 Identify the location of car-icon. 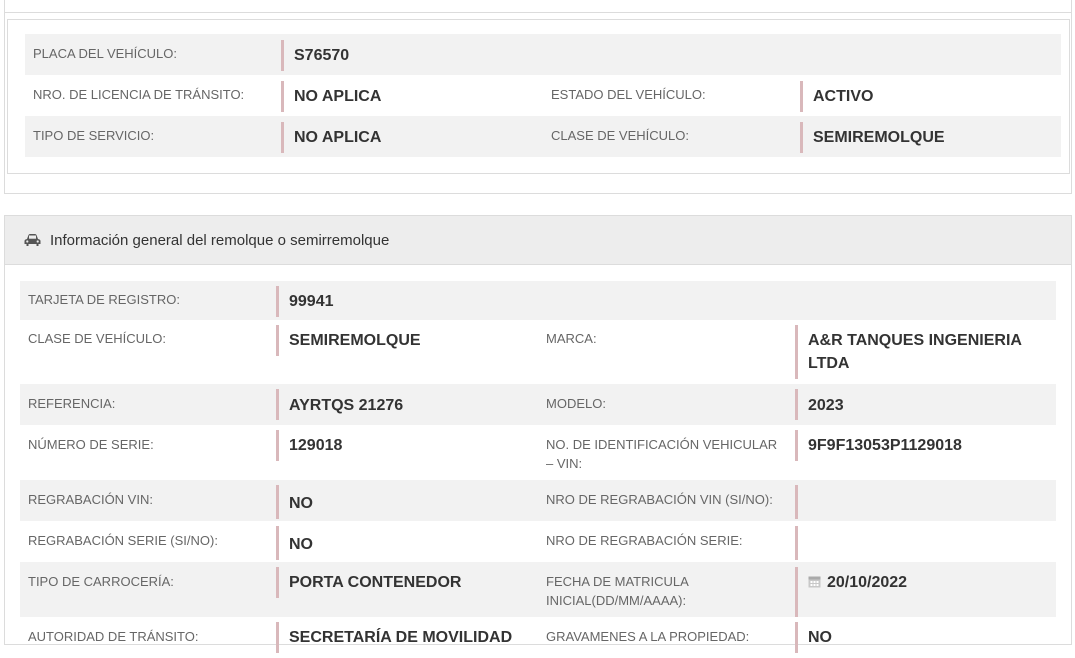
(32, 240).